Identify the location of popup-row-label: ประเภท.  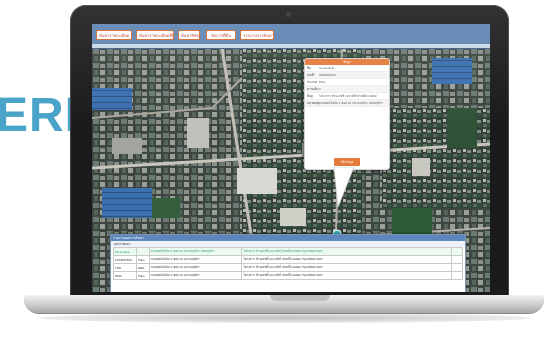
(312, 82).